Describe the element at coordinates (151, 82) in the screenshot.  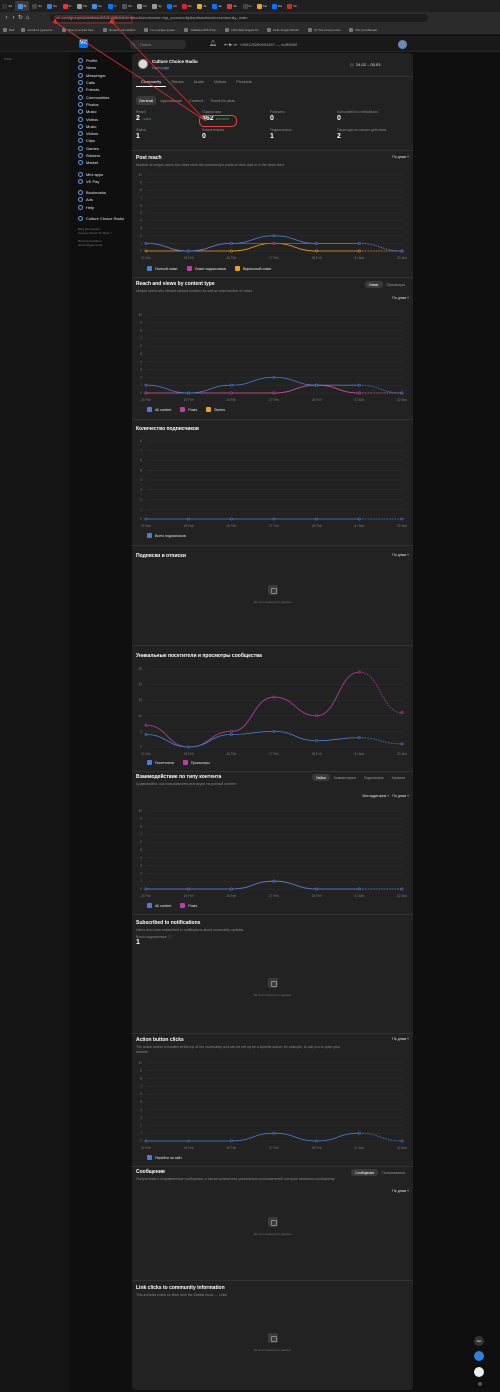
I see `tab-0: Community` at that location.